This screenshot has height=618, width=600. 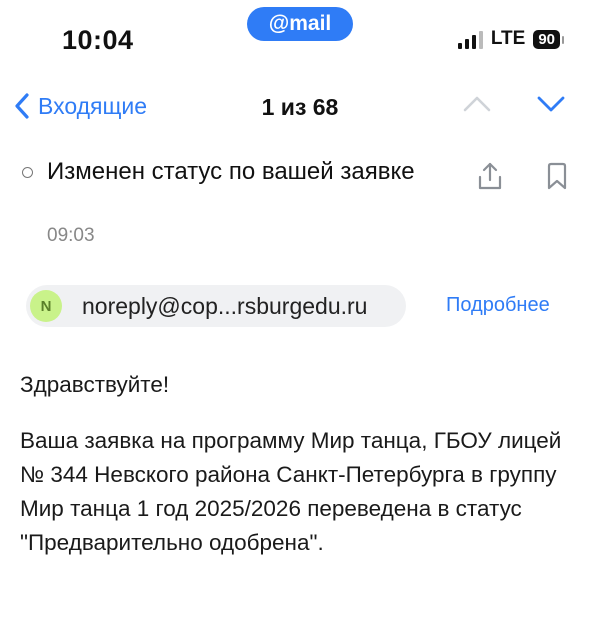 I want to click on read-status-indicator, so click(x=27, y=172).